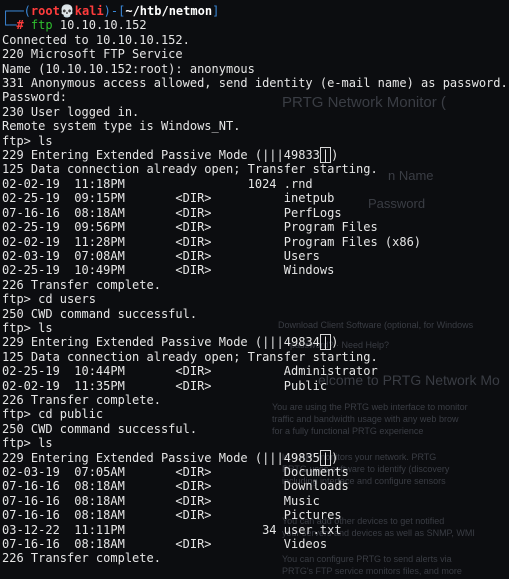  Describe the element at coordinates (168, 198) in the screenshot. I see `terminal-line: 02-25-19 09:15PM <DIR> inetpub` at that location.